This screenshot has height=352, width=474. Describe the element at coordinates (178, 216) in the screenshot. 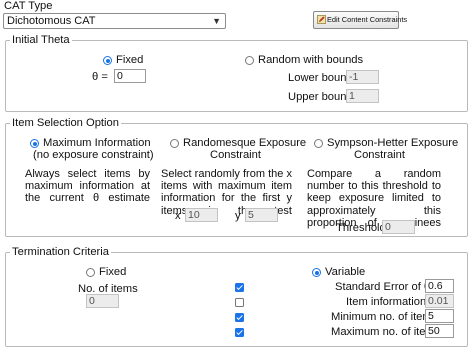

I see `x-label: x` at that location.